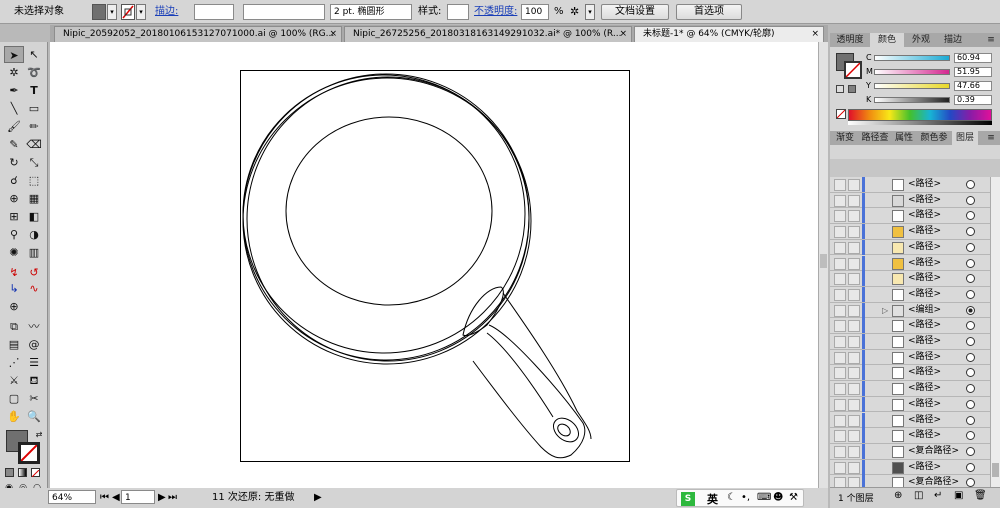  I want to click on layer-name: <复合路径>, so click(933, 451).